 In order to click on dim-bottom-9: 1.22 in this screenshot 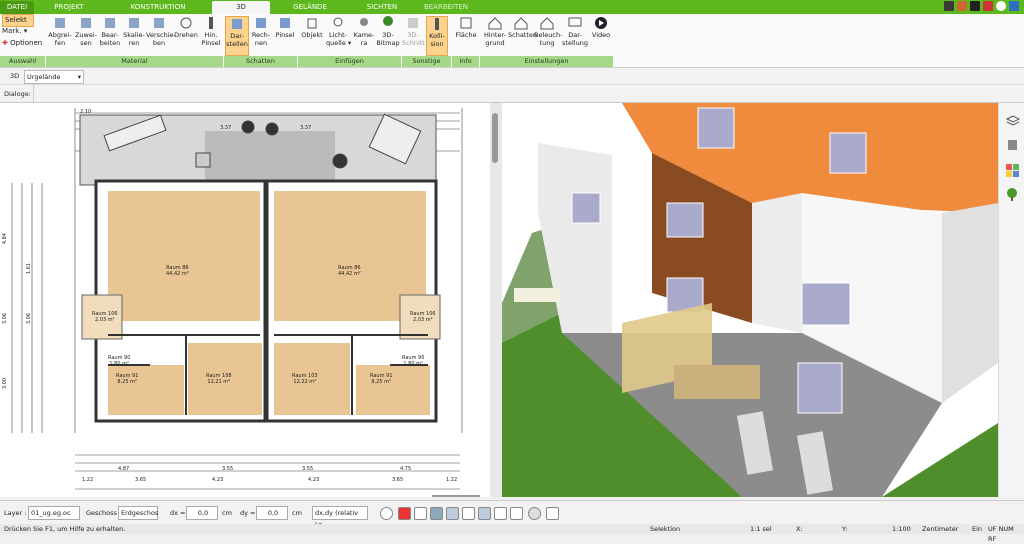, I will do `click(88, 480)`.